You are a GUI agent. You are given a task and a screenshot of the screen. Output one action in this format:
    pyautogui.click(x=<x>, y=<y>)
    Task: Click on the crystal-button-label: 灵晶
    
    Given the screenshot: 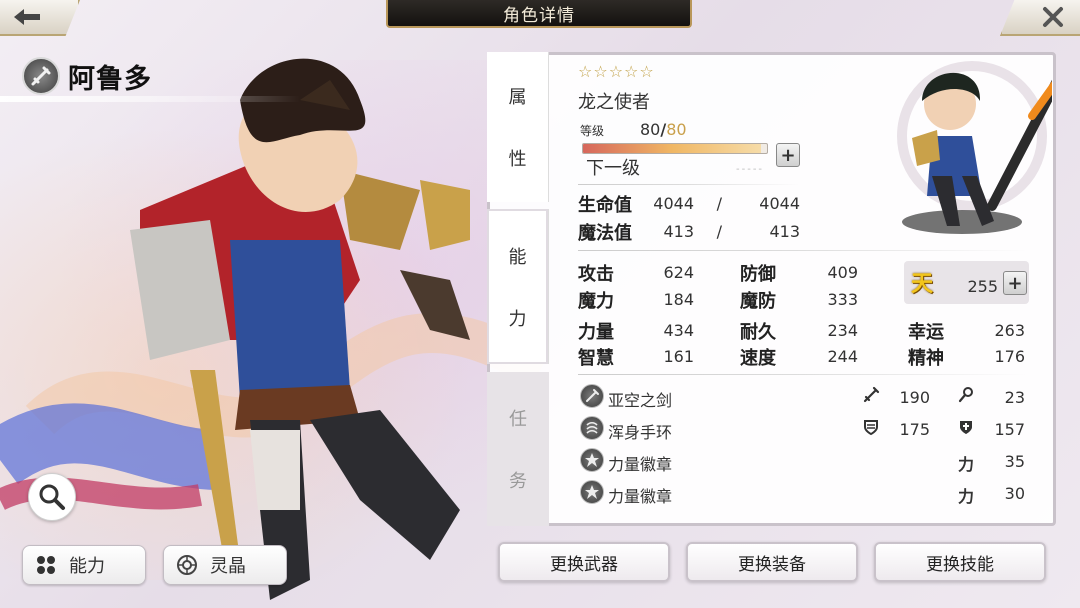 What is the action you would take?
    pyautogui.click(x=228, y=566)
    